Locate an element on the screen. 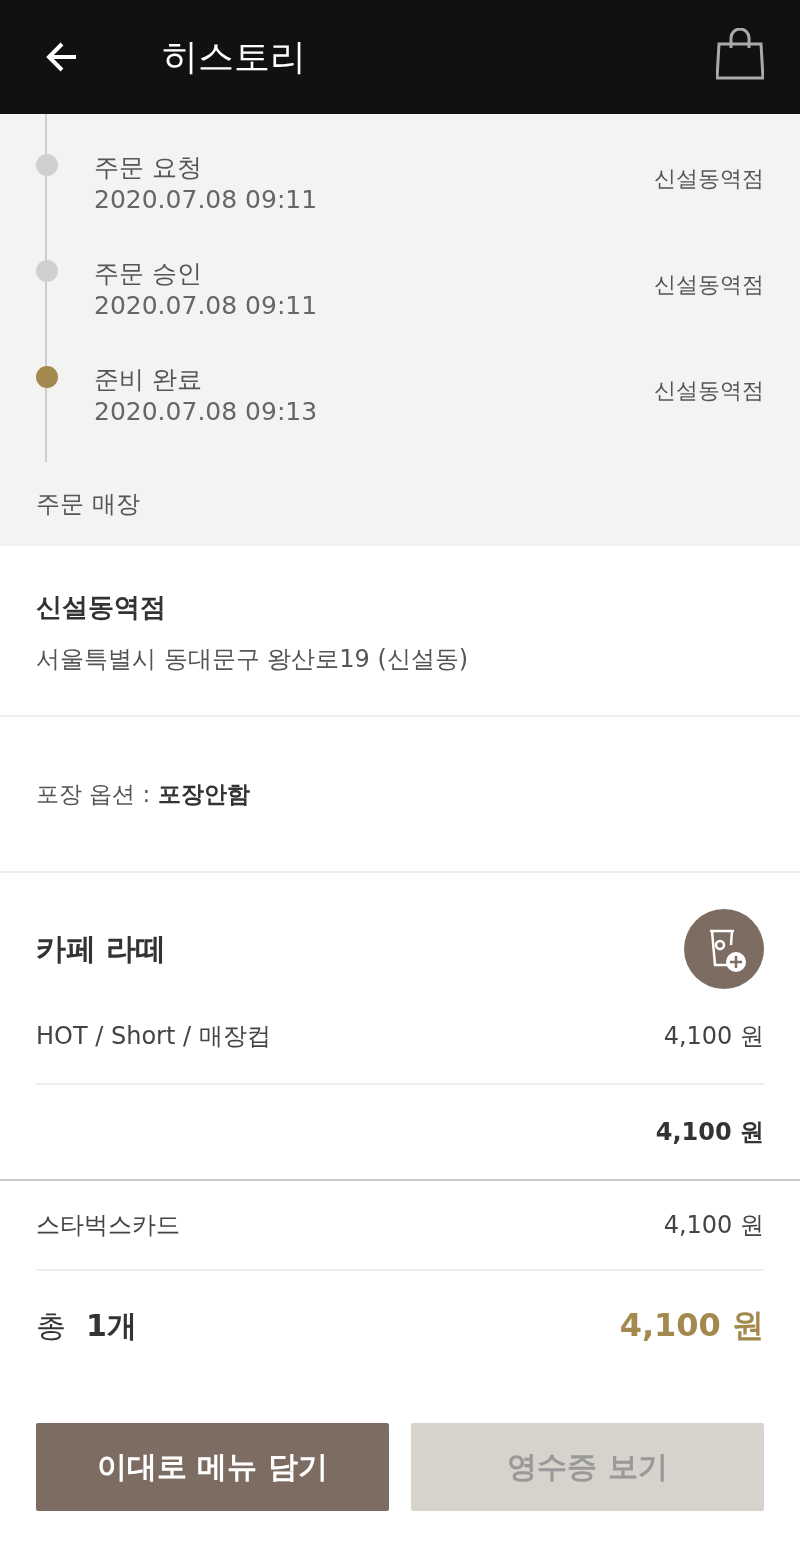 The height and width of the screenshot is (1557, 800). status-time: 2020.07.08 09:13 is located at coordinates (206, 412).